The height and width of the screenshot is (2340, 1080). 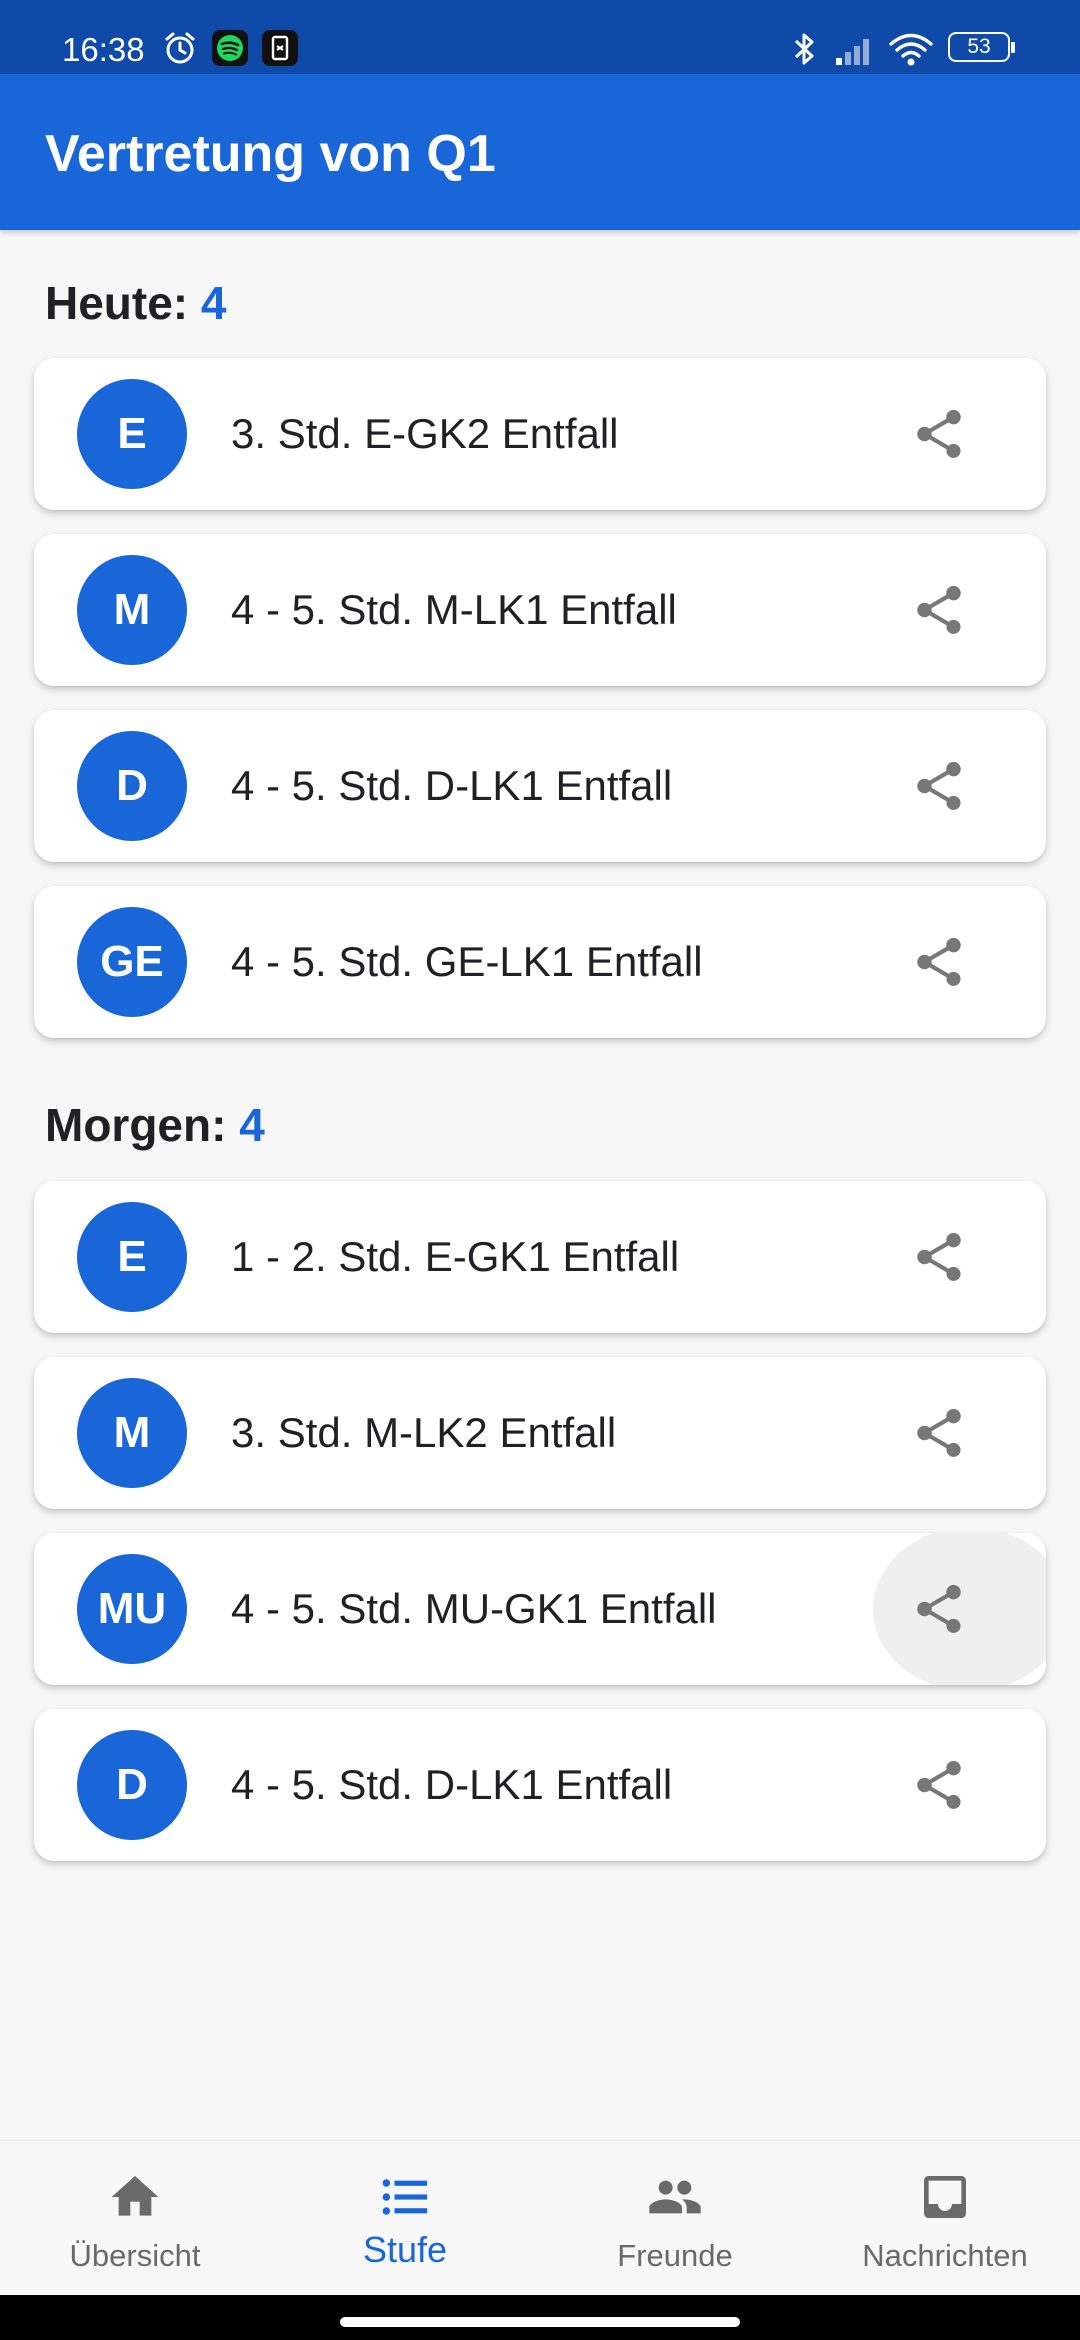 What do you see at coordinates (136, 1125) in the screenshot?
I see `section-label: Morgen:` at bounding box center [136, 1125].